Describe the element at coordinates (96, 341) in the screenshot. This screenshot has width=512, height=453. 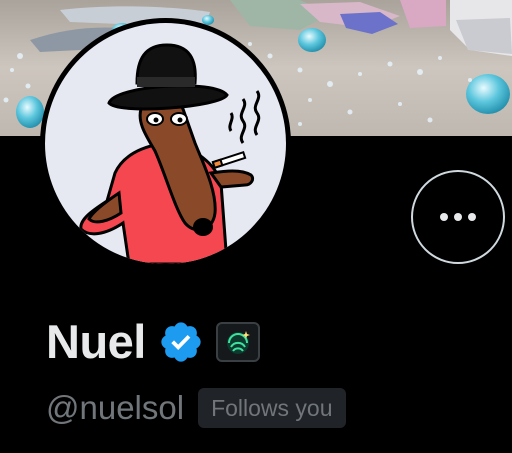
I see `profile-display-name: Nuel` at that location.